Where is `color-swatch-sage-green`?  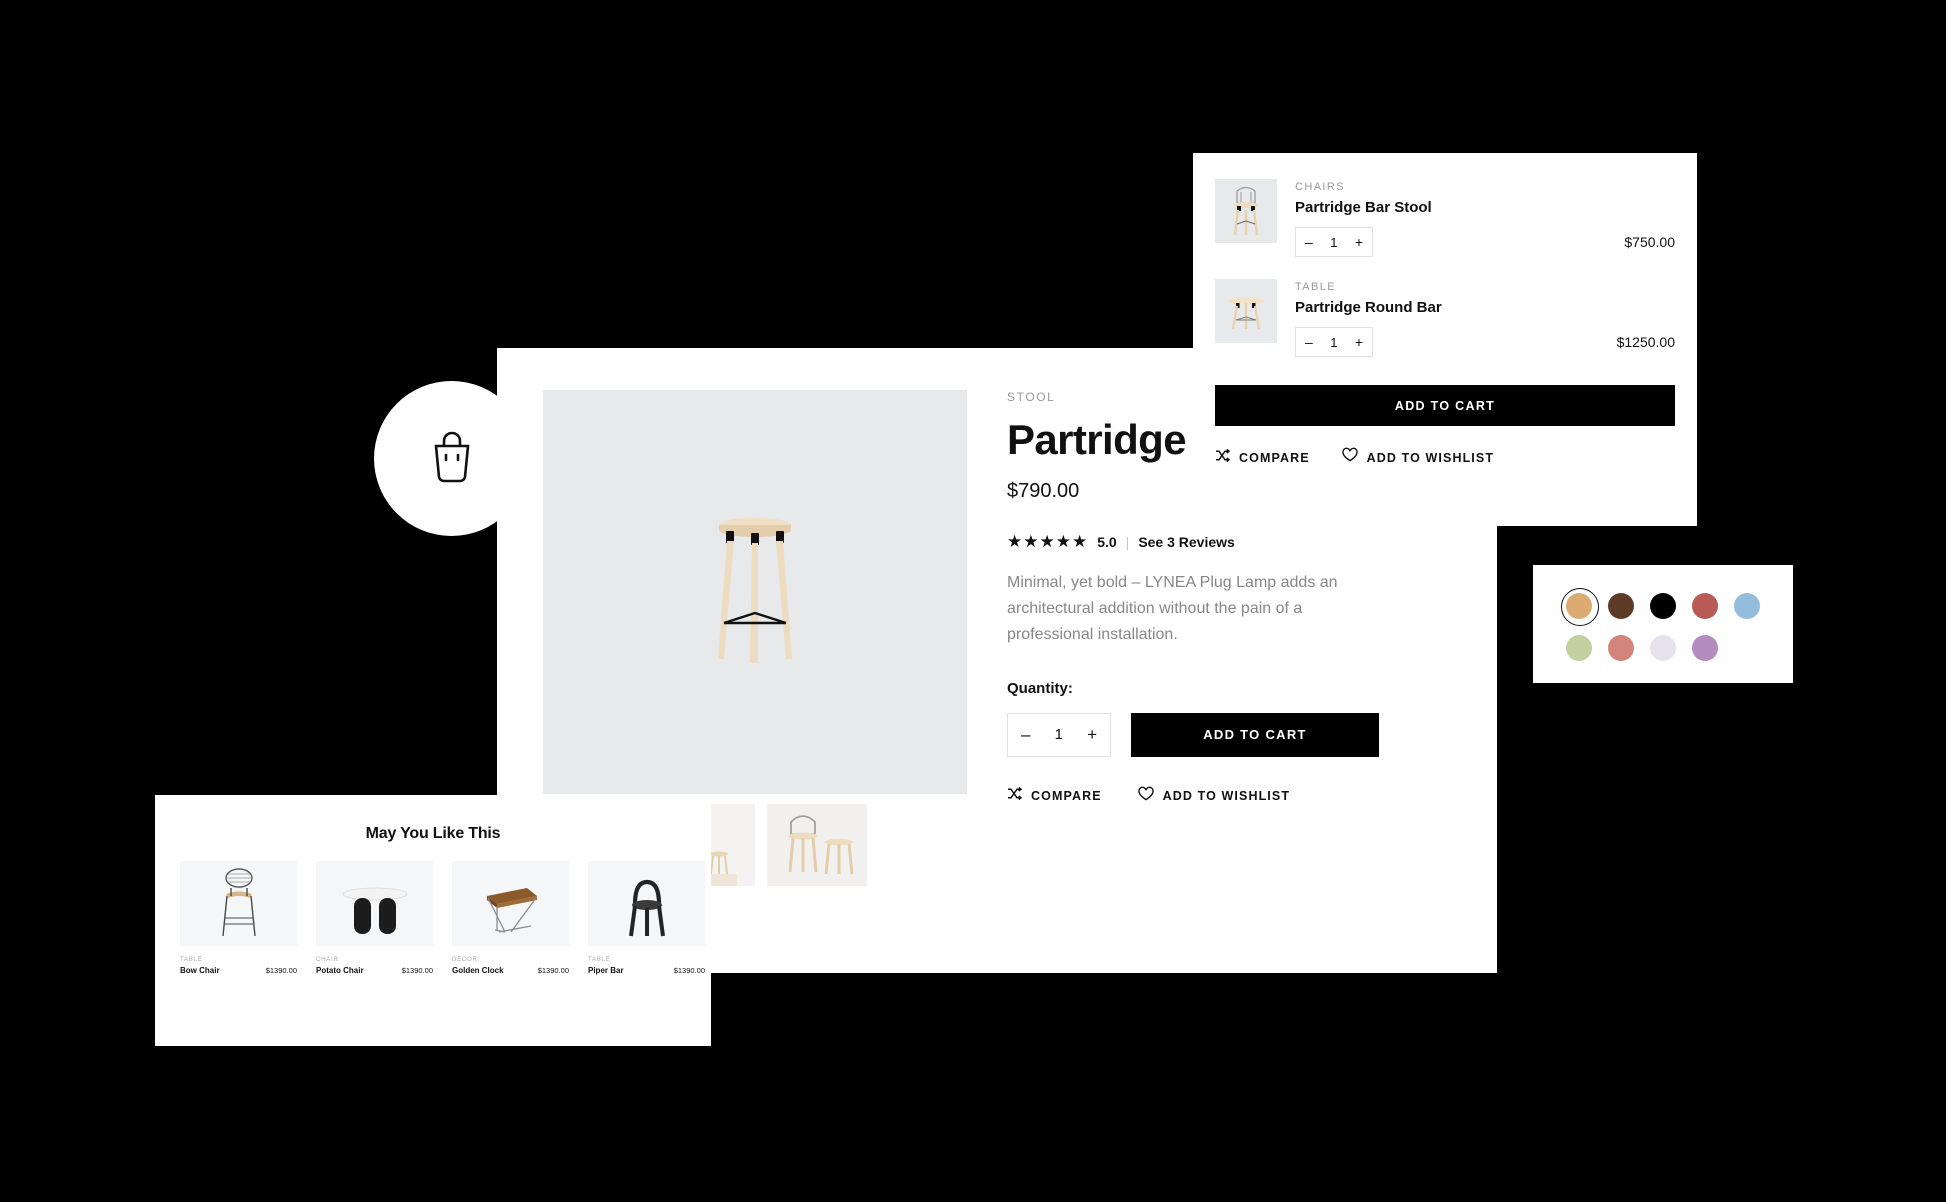 color-swatch-sage-green is located at coordinates (1579, 648).